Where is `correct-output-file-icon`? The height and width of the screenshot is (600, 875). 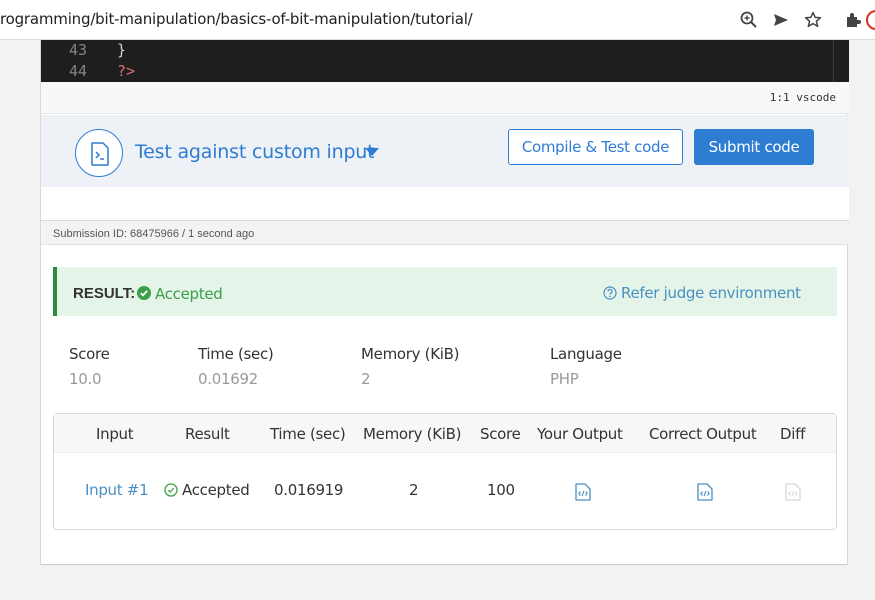
correct-output-file-icon is located at coordinates (705, 494).